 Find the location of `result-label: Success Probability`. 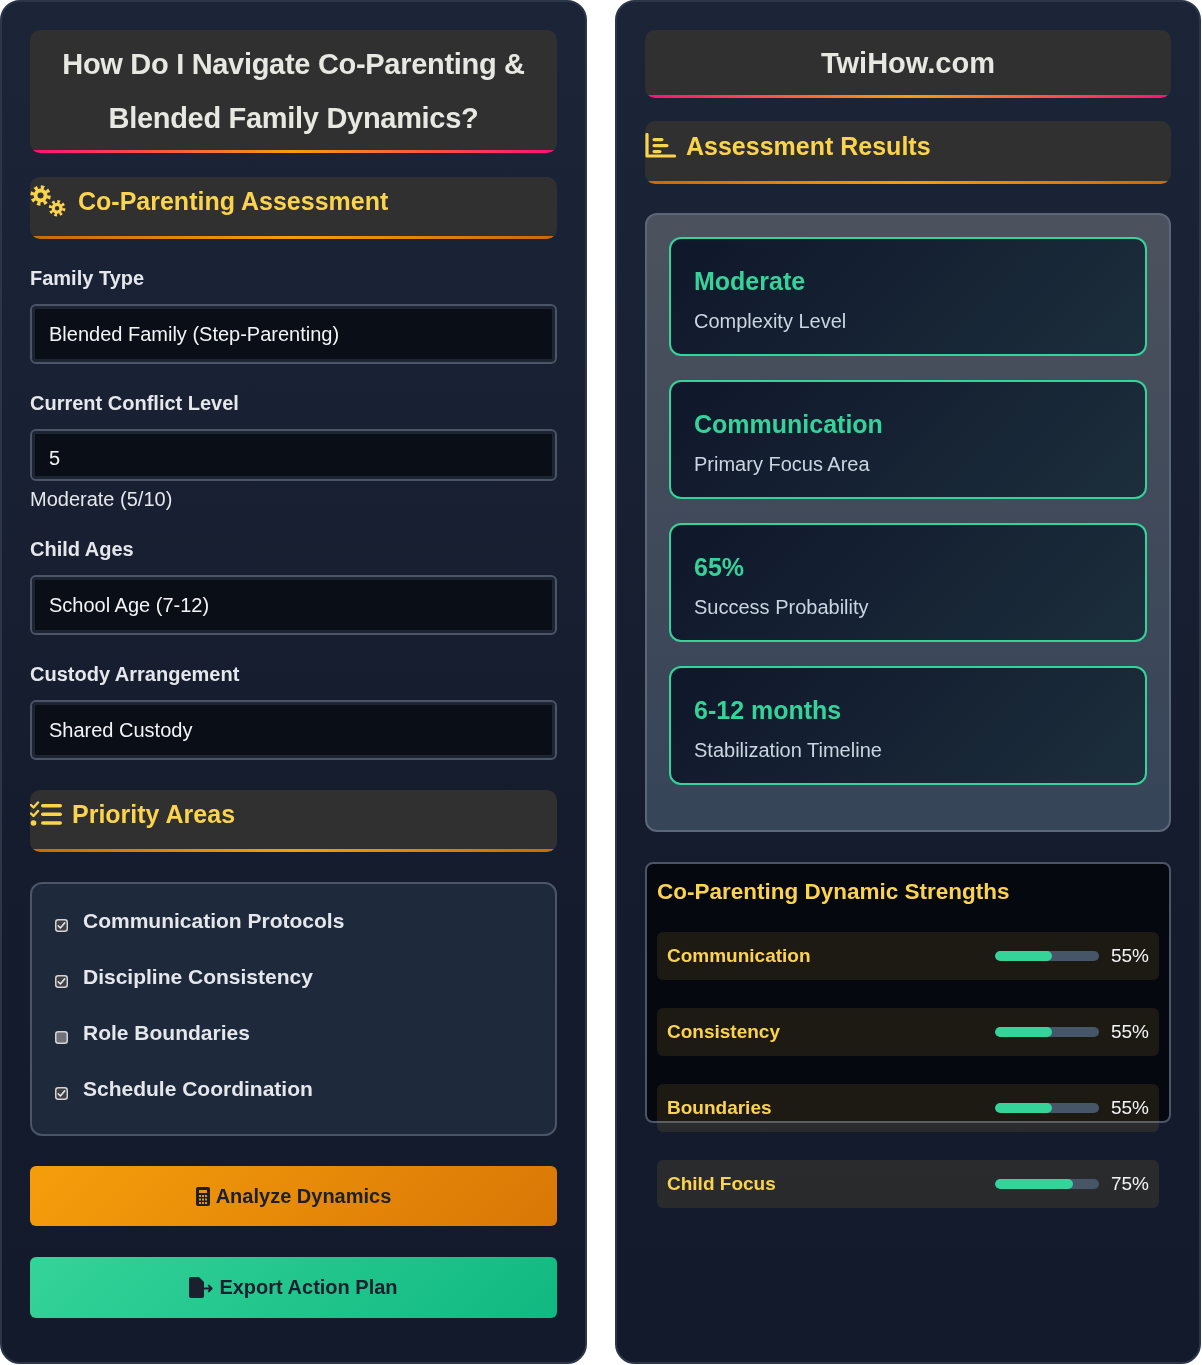

result-label: Success Probability is located at coordinates (782, 607).